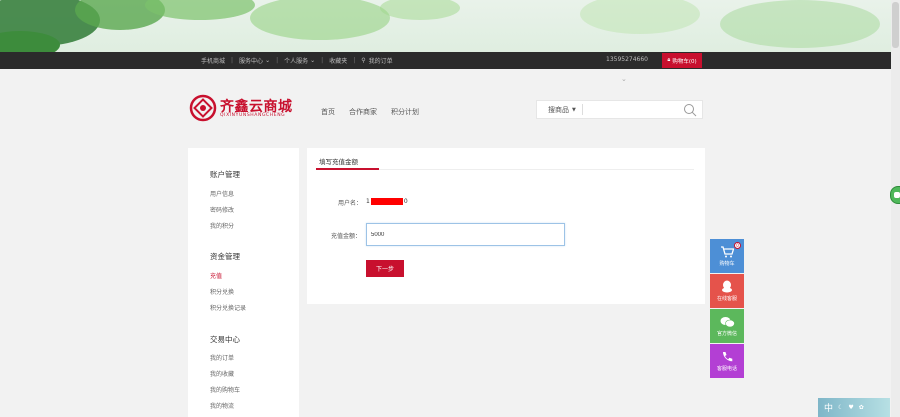 Image resolution: width=900 pixels, height=417 pixels. Describe the element at coordinates (726, 333) in the screenshot. I see `float-wechat-label: 官方微信` at that location.